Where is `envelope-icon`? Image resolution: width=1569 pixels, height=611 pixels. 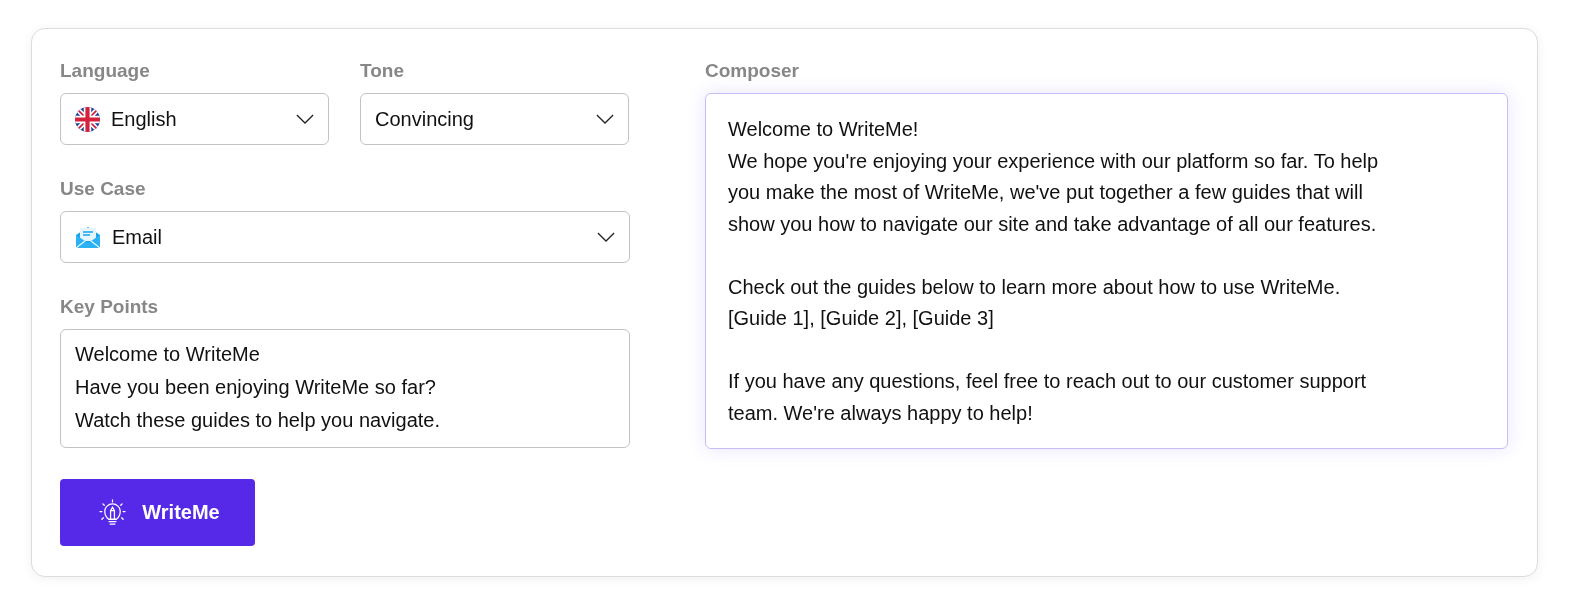
envelope-icon is located at coordinates (88, 237).